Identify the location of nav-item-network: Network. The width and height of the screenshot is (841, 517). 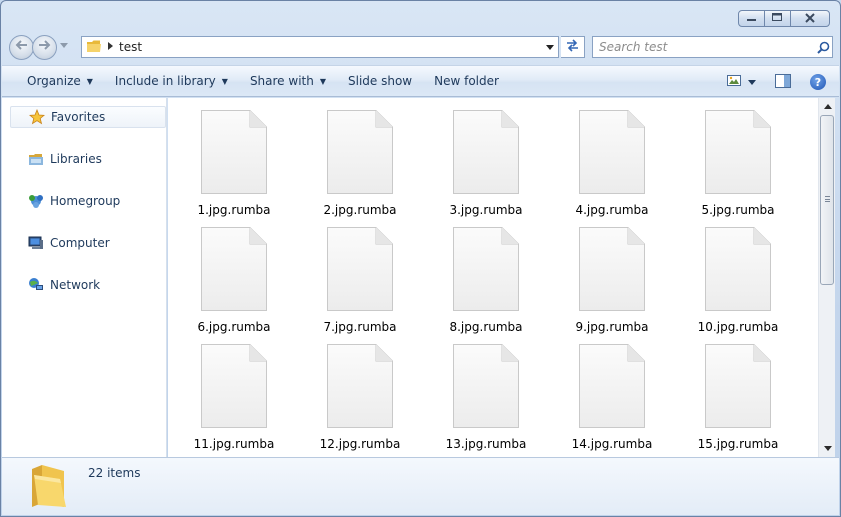
(88, 285).